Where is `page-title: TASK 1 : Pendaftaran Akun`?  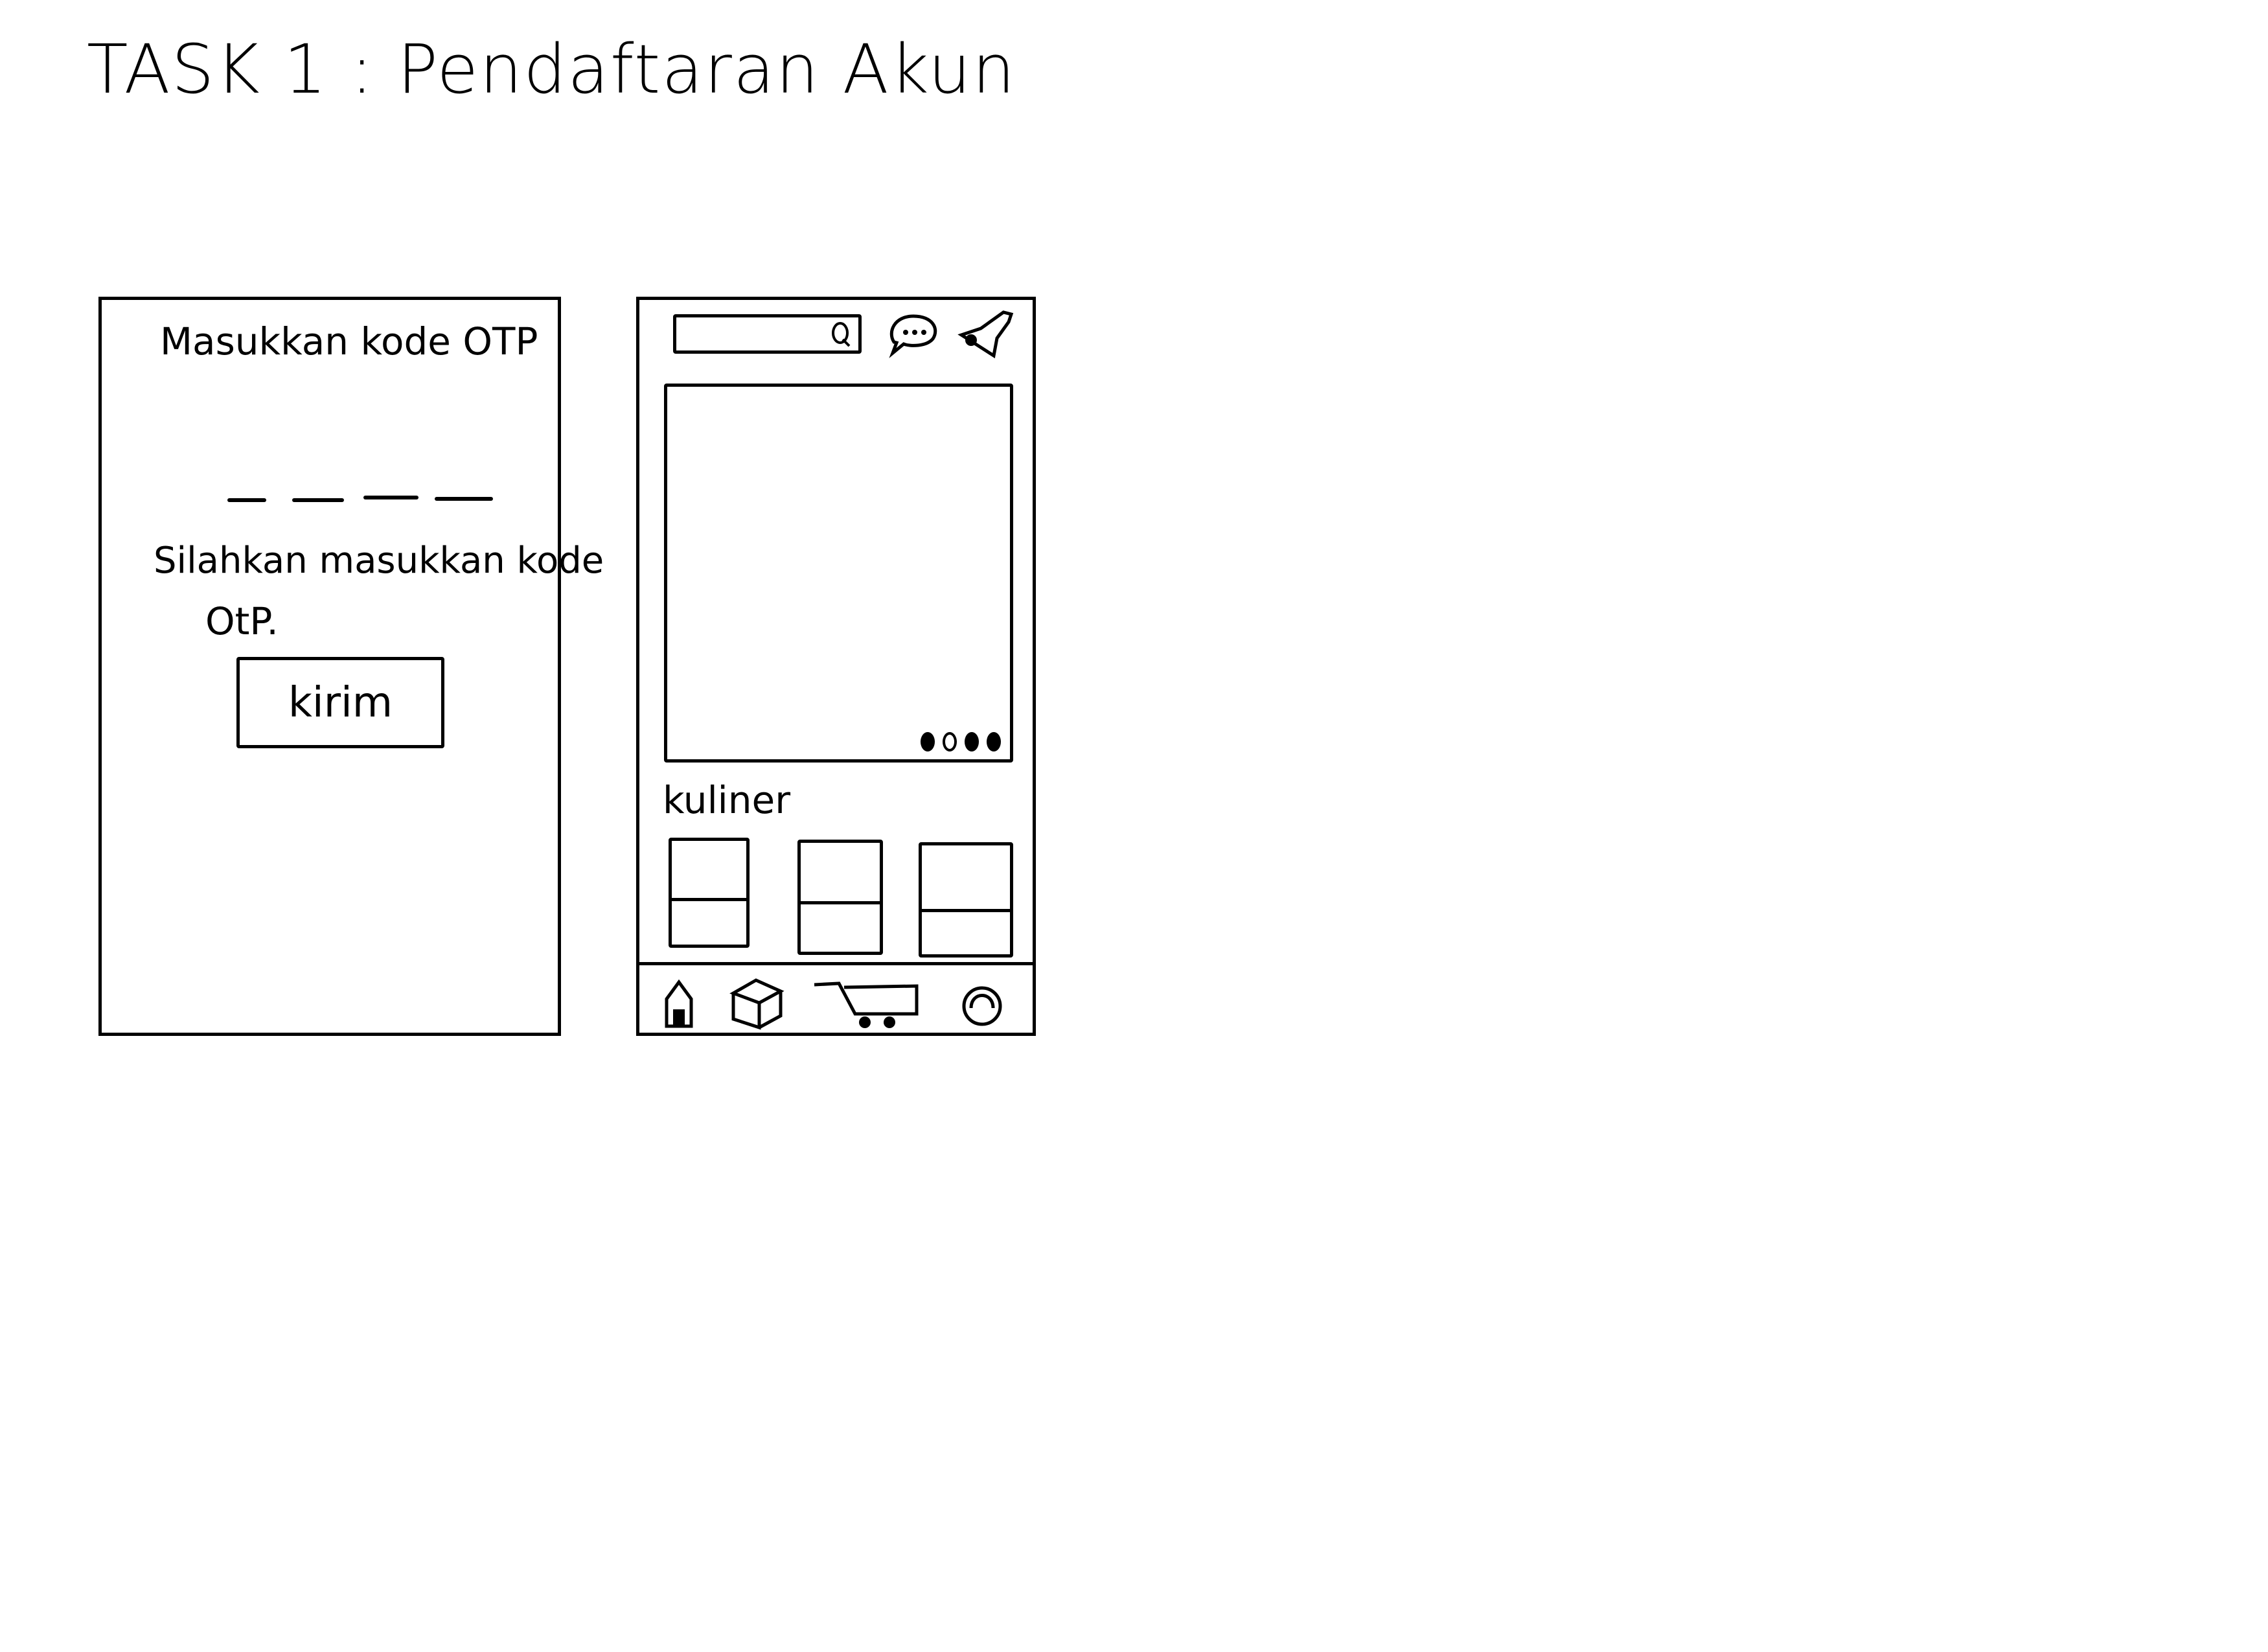 page-title: TASK 1 : Pendaftaran Akun is located at coordinates (551, 69).